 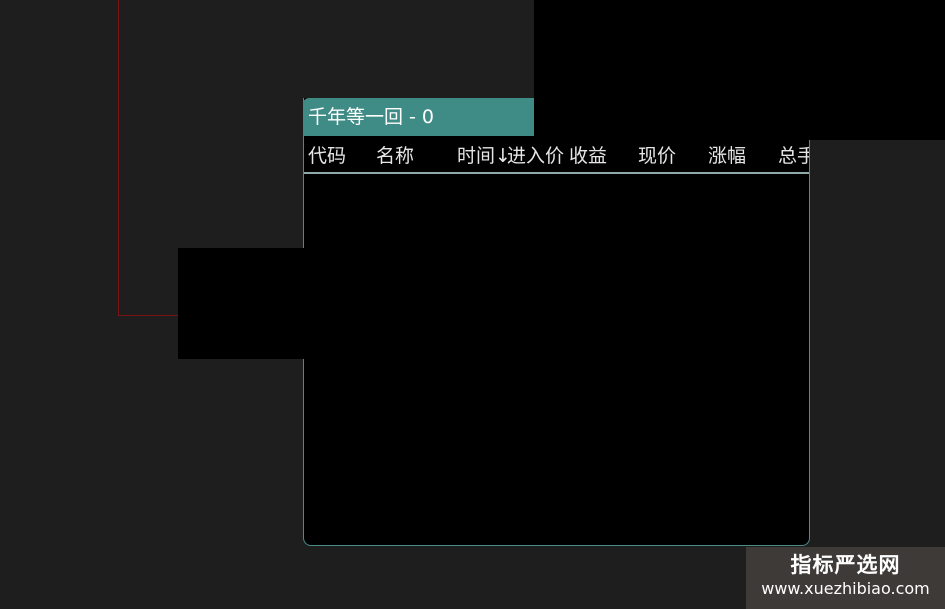 I want to click on occluding-black-block-top, so click(x=739, y=70).